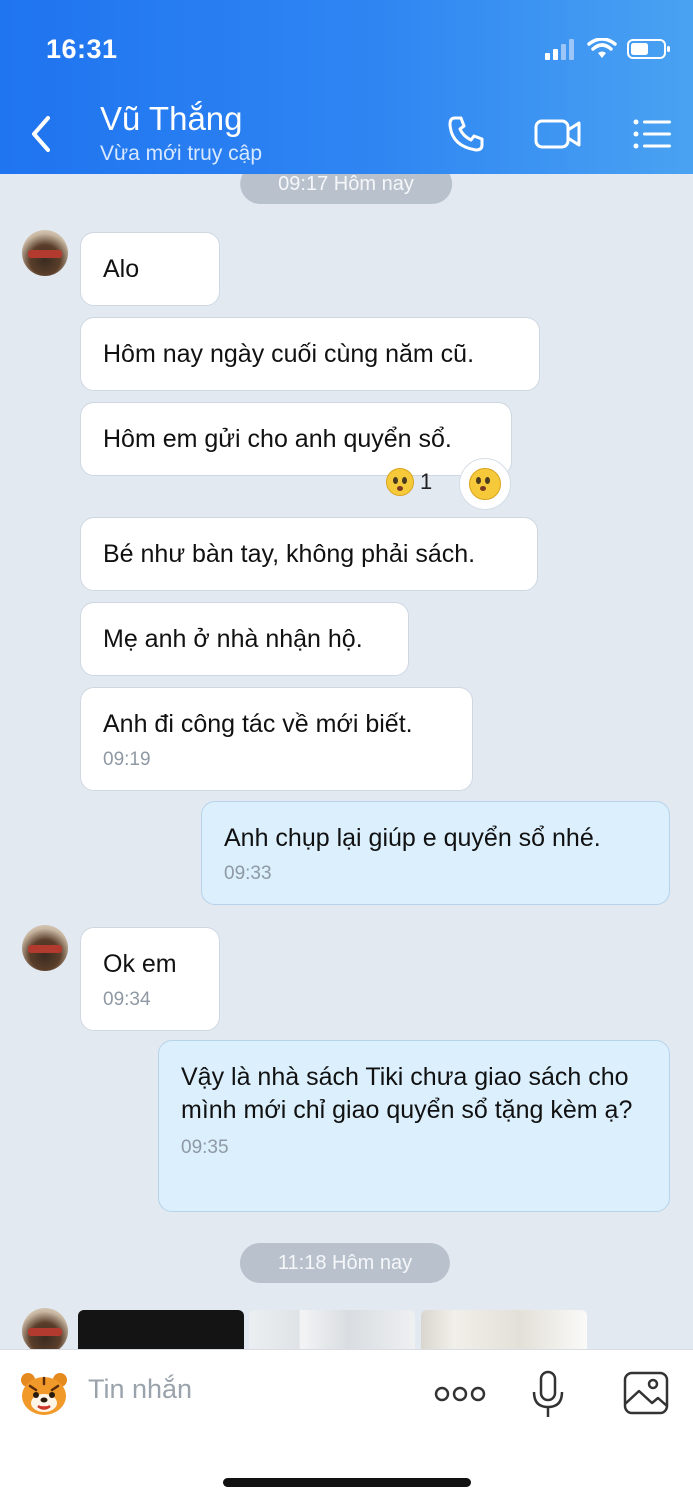  I want to click on message-bubble-outgoing: Anh chụp lại giúp e quyển sổ nhé. 09:33, so click(435, 853).